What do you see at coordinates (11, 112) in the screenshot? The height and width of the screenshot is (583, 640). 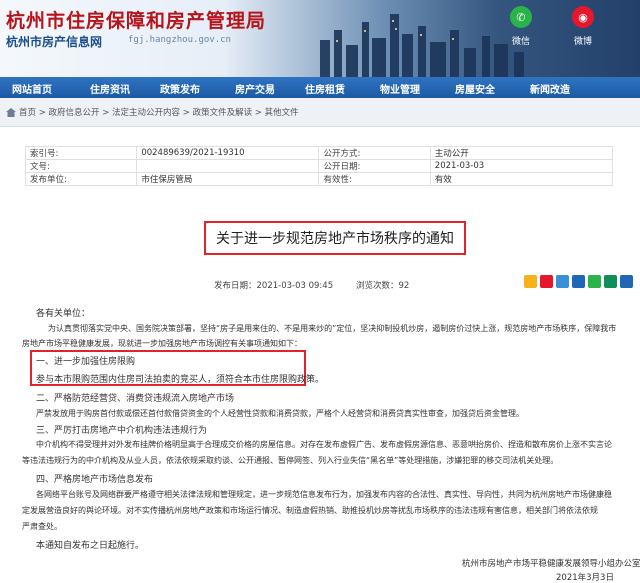 I see `home-icon` at bounding box center [11, 112].